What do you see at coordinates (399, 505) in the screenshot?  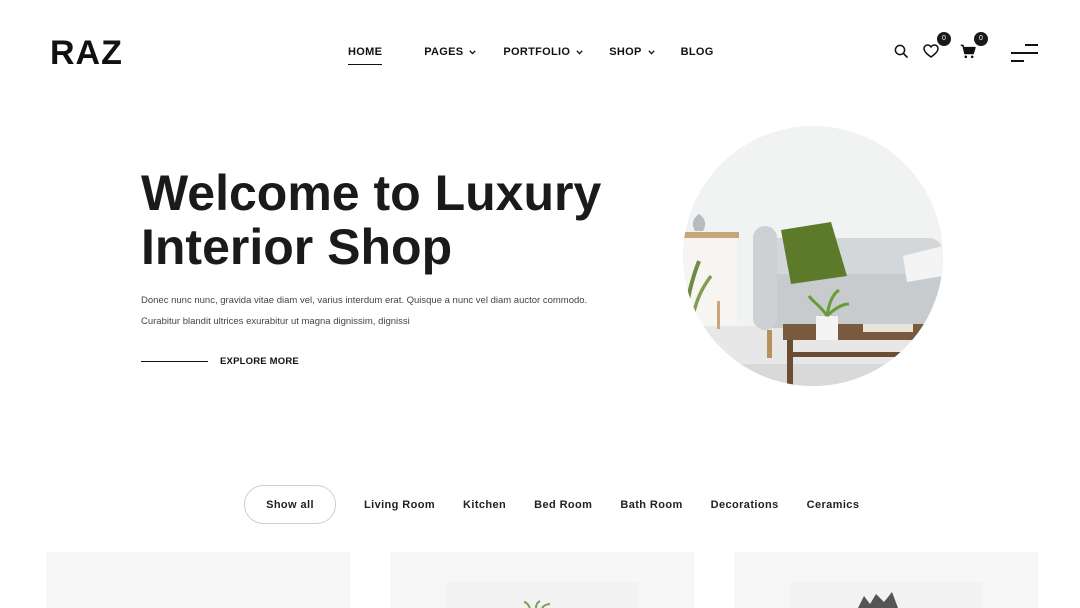 I see `filter-living-room: Living Room` at bounding box center [399, 505].